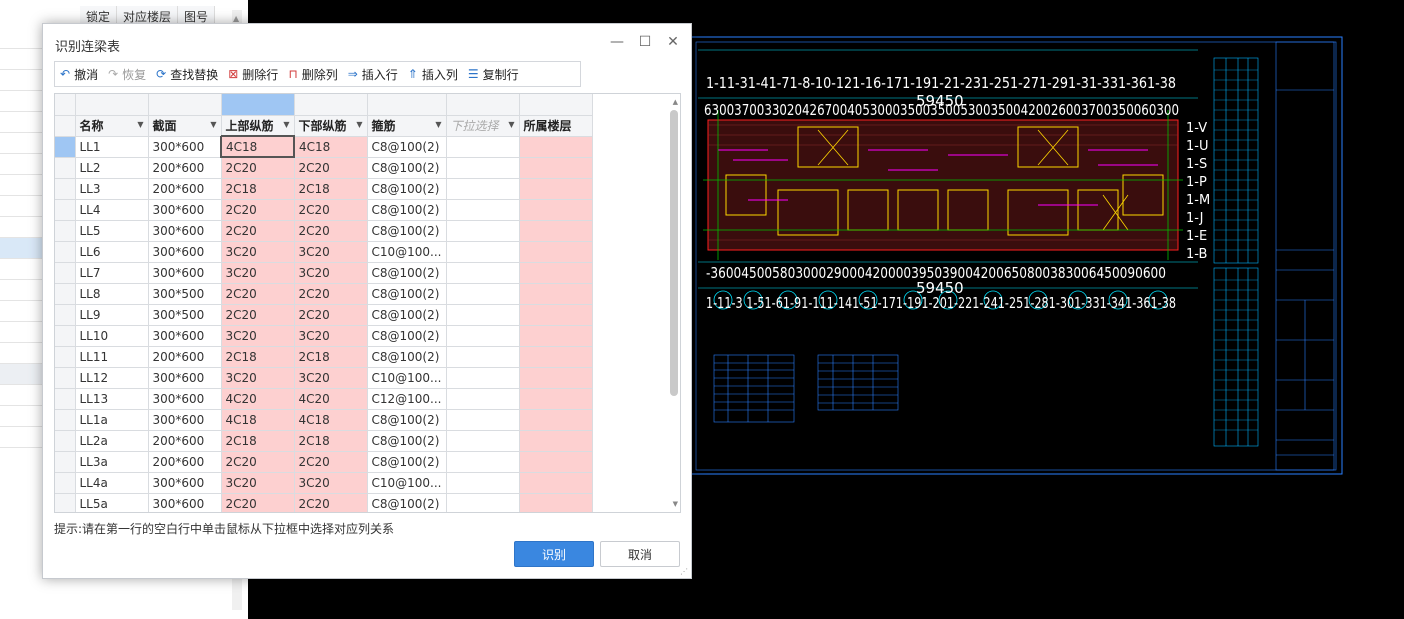  Describe the element at coordinates (112, 273) in the screenshot. I see `table-cell: LL7` at that location.